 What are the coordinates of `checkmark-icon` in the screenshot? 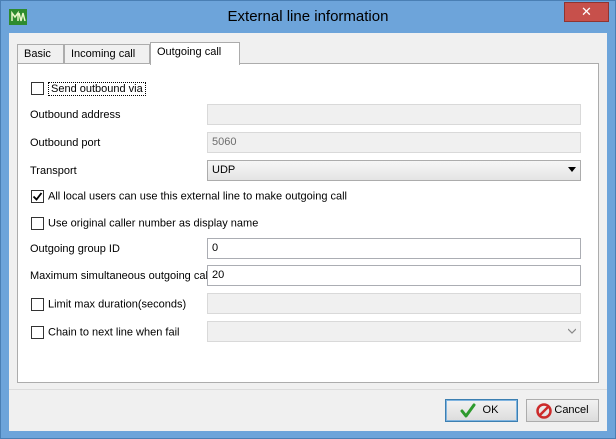 It's located at (37, 196).